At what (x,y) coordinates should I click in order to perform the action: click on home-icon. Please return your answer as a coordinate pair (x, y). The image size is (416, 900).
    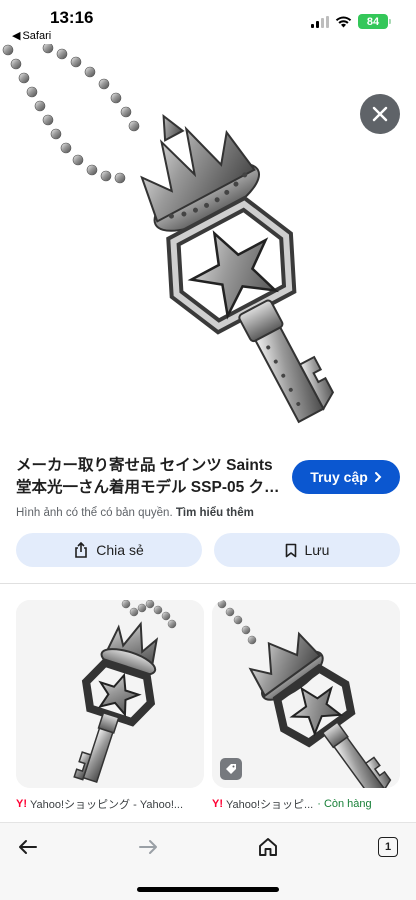
    Looking at the image, I should click on (268, 847).